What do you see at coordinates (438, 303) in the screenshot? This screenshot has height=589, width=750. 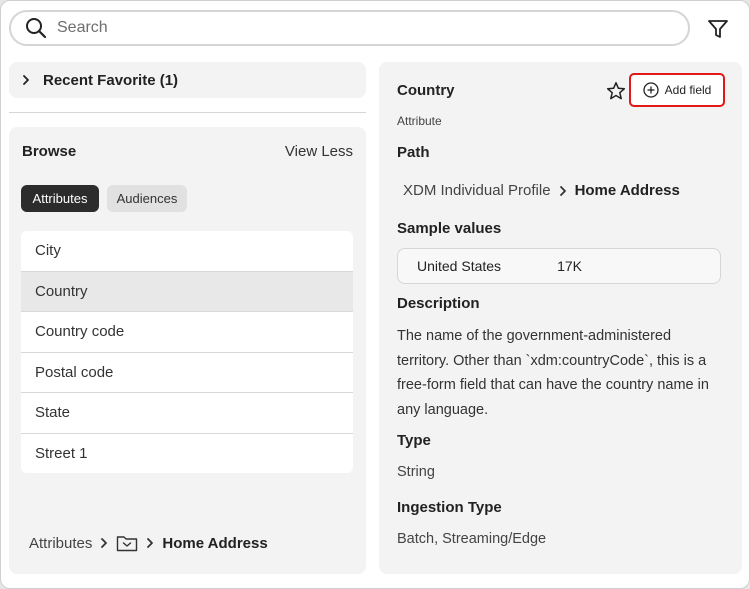 I see `description-heading: Description` at bounding box center [438, 303].